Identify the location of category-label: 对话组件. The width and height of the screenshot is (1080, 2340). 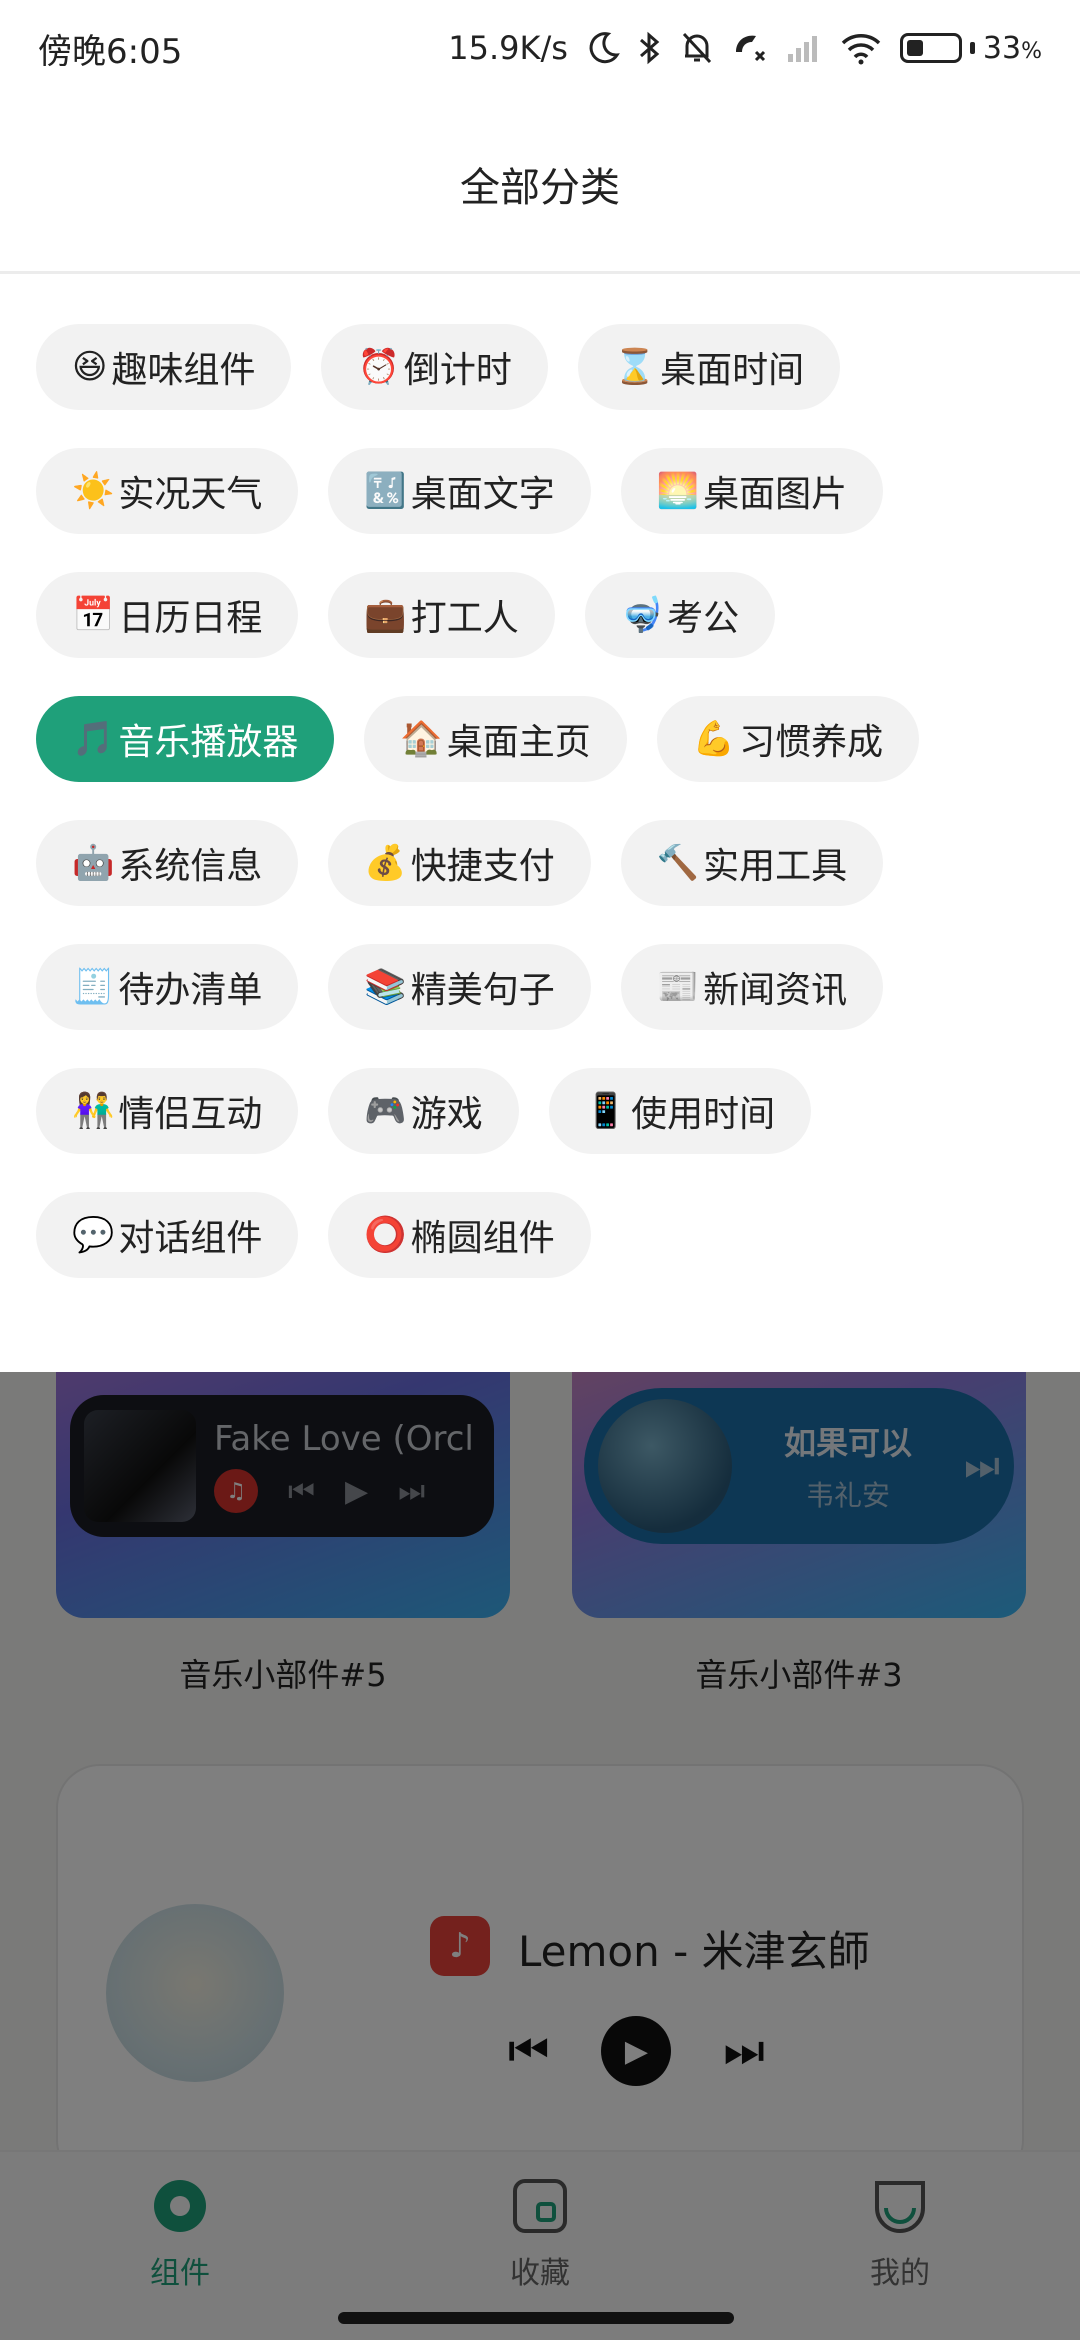
(190, 1238).